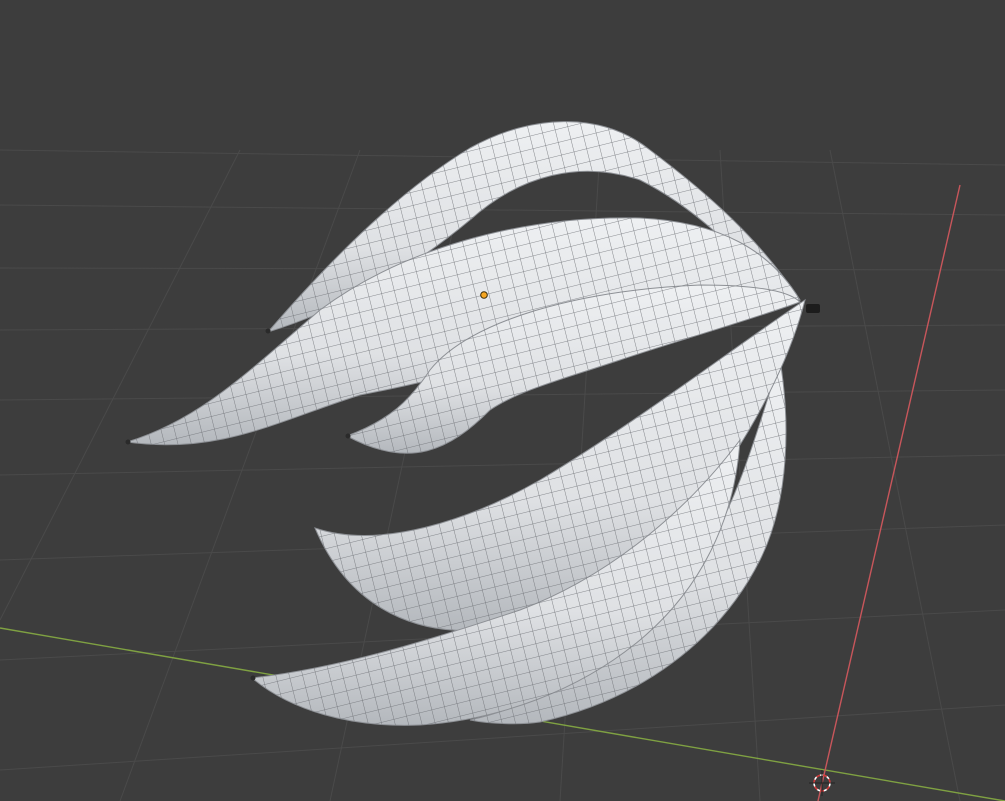 This screenshot has width=1005, height=801. Describe the element at coordinates (889, 492) in the screenshot. I see `x-axis-line` at that location.